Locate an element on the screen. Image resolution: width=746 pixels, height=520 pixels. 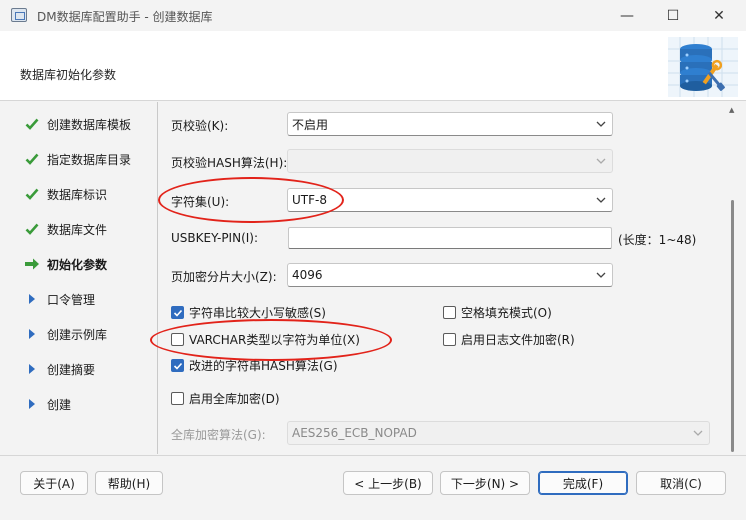
content-scrollbar: ▲ is located at coordinates (733, 278).